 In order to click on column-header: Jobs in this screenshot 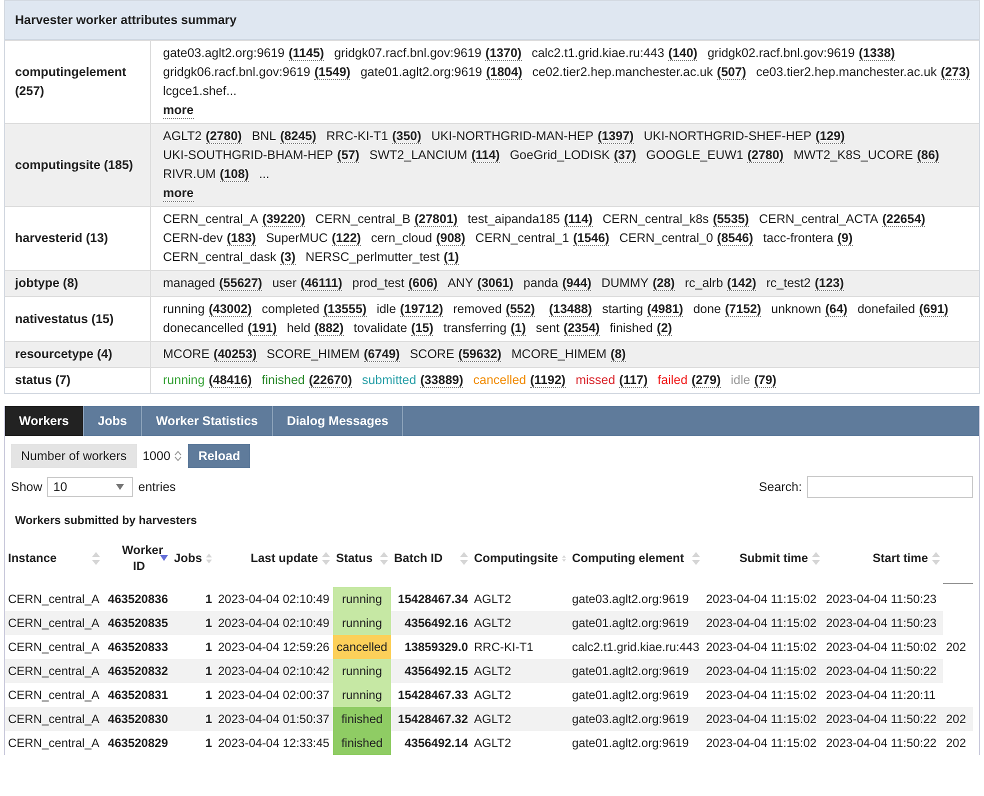, I will do `click(193, 560)`.